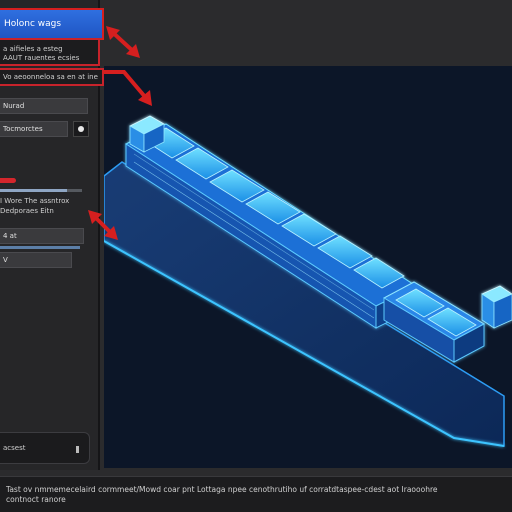 The image size is (512, 512). I want to click on info-line: Dedporaes Eitn, so click(27, 211).